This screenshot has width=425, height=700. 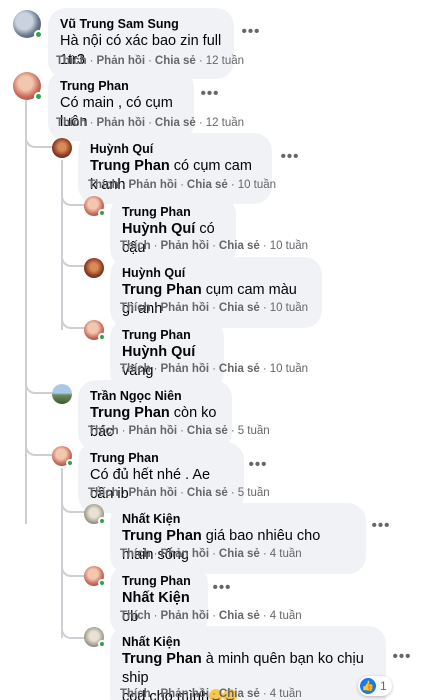 I want to click on mention-link: Nhất Kiện, so click(x=156, y=598).